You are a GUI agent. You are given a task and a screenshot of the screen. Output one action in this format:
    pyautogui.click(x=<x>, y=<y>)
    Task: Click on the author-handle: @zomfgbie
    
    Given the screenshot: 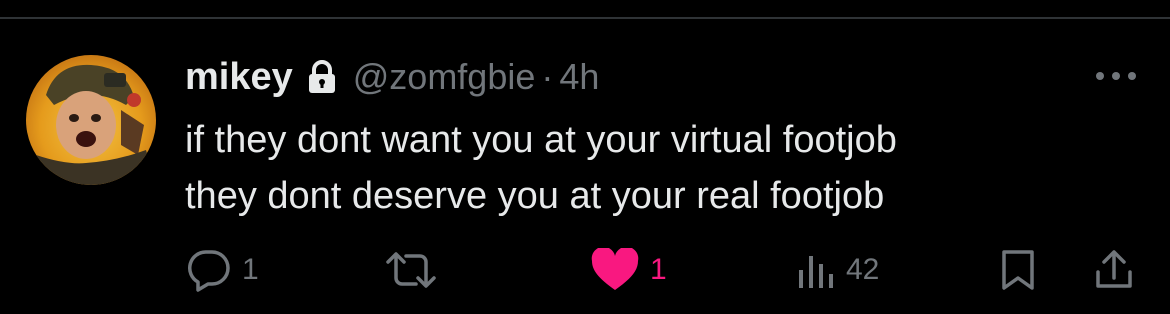 What is the action you would take?
    pyautogui.click(x=444, y=77)
    